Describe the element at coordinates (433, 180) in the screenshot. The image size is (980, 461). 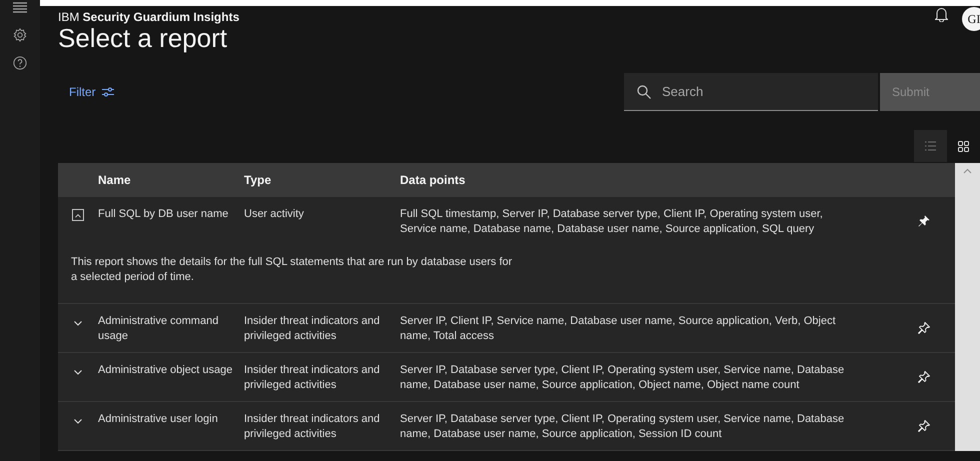
I see `column-header: Data points` at that location.